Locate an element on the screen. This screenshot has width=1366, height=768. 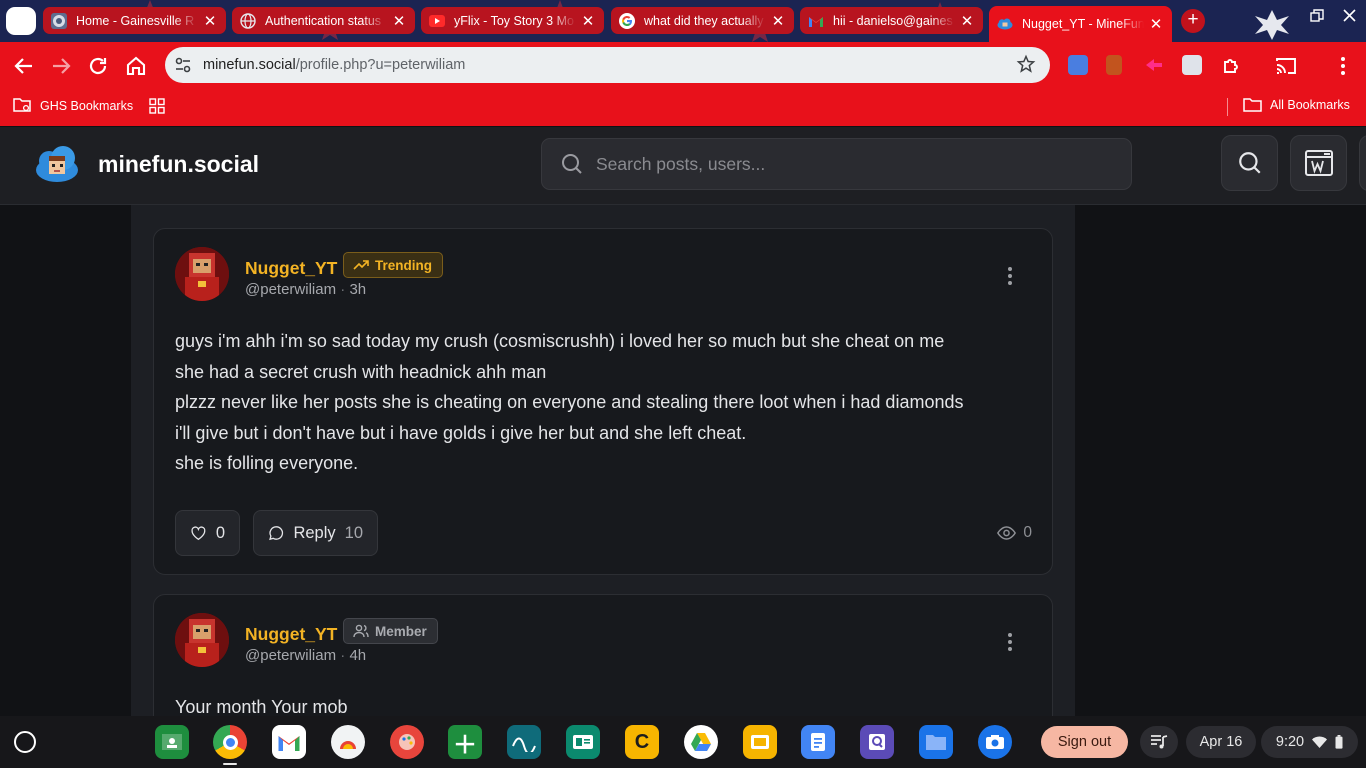
tab-gmail: hii - danielso@gaines ✕ is located at coordinates (891, 20).